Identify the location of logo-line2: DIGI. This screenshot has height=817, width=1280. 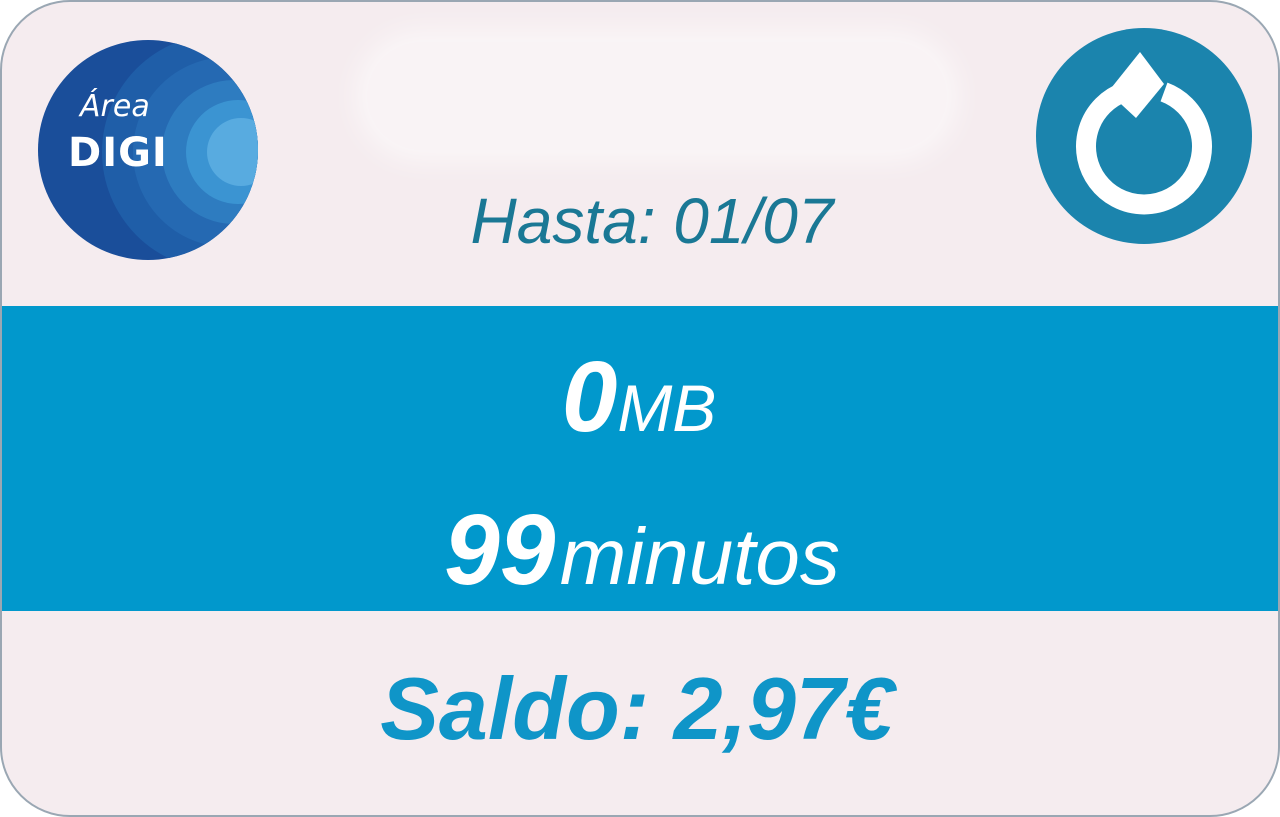
(118, 153).